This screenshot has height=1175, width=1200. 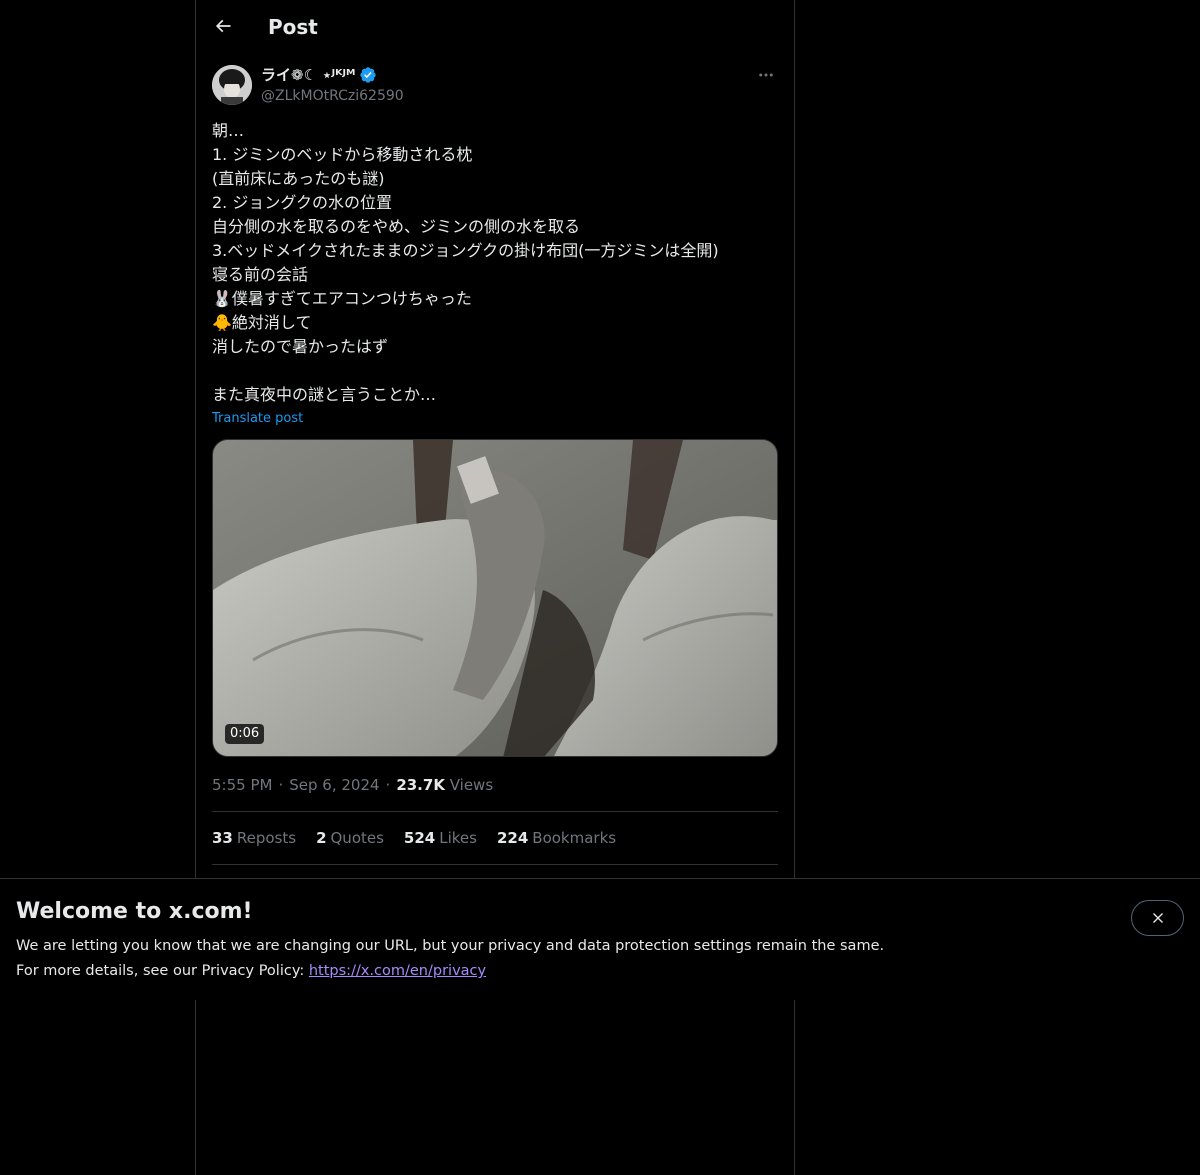 What do you see at coordinates (342, 298) in the screenshot?
I see `post-text-line: 🐰僕暑すぎてエアコンつけちゃった` at bounding box center [342, 298].